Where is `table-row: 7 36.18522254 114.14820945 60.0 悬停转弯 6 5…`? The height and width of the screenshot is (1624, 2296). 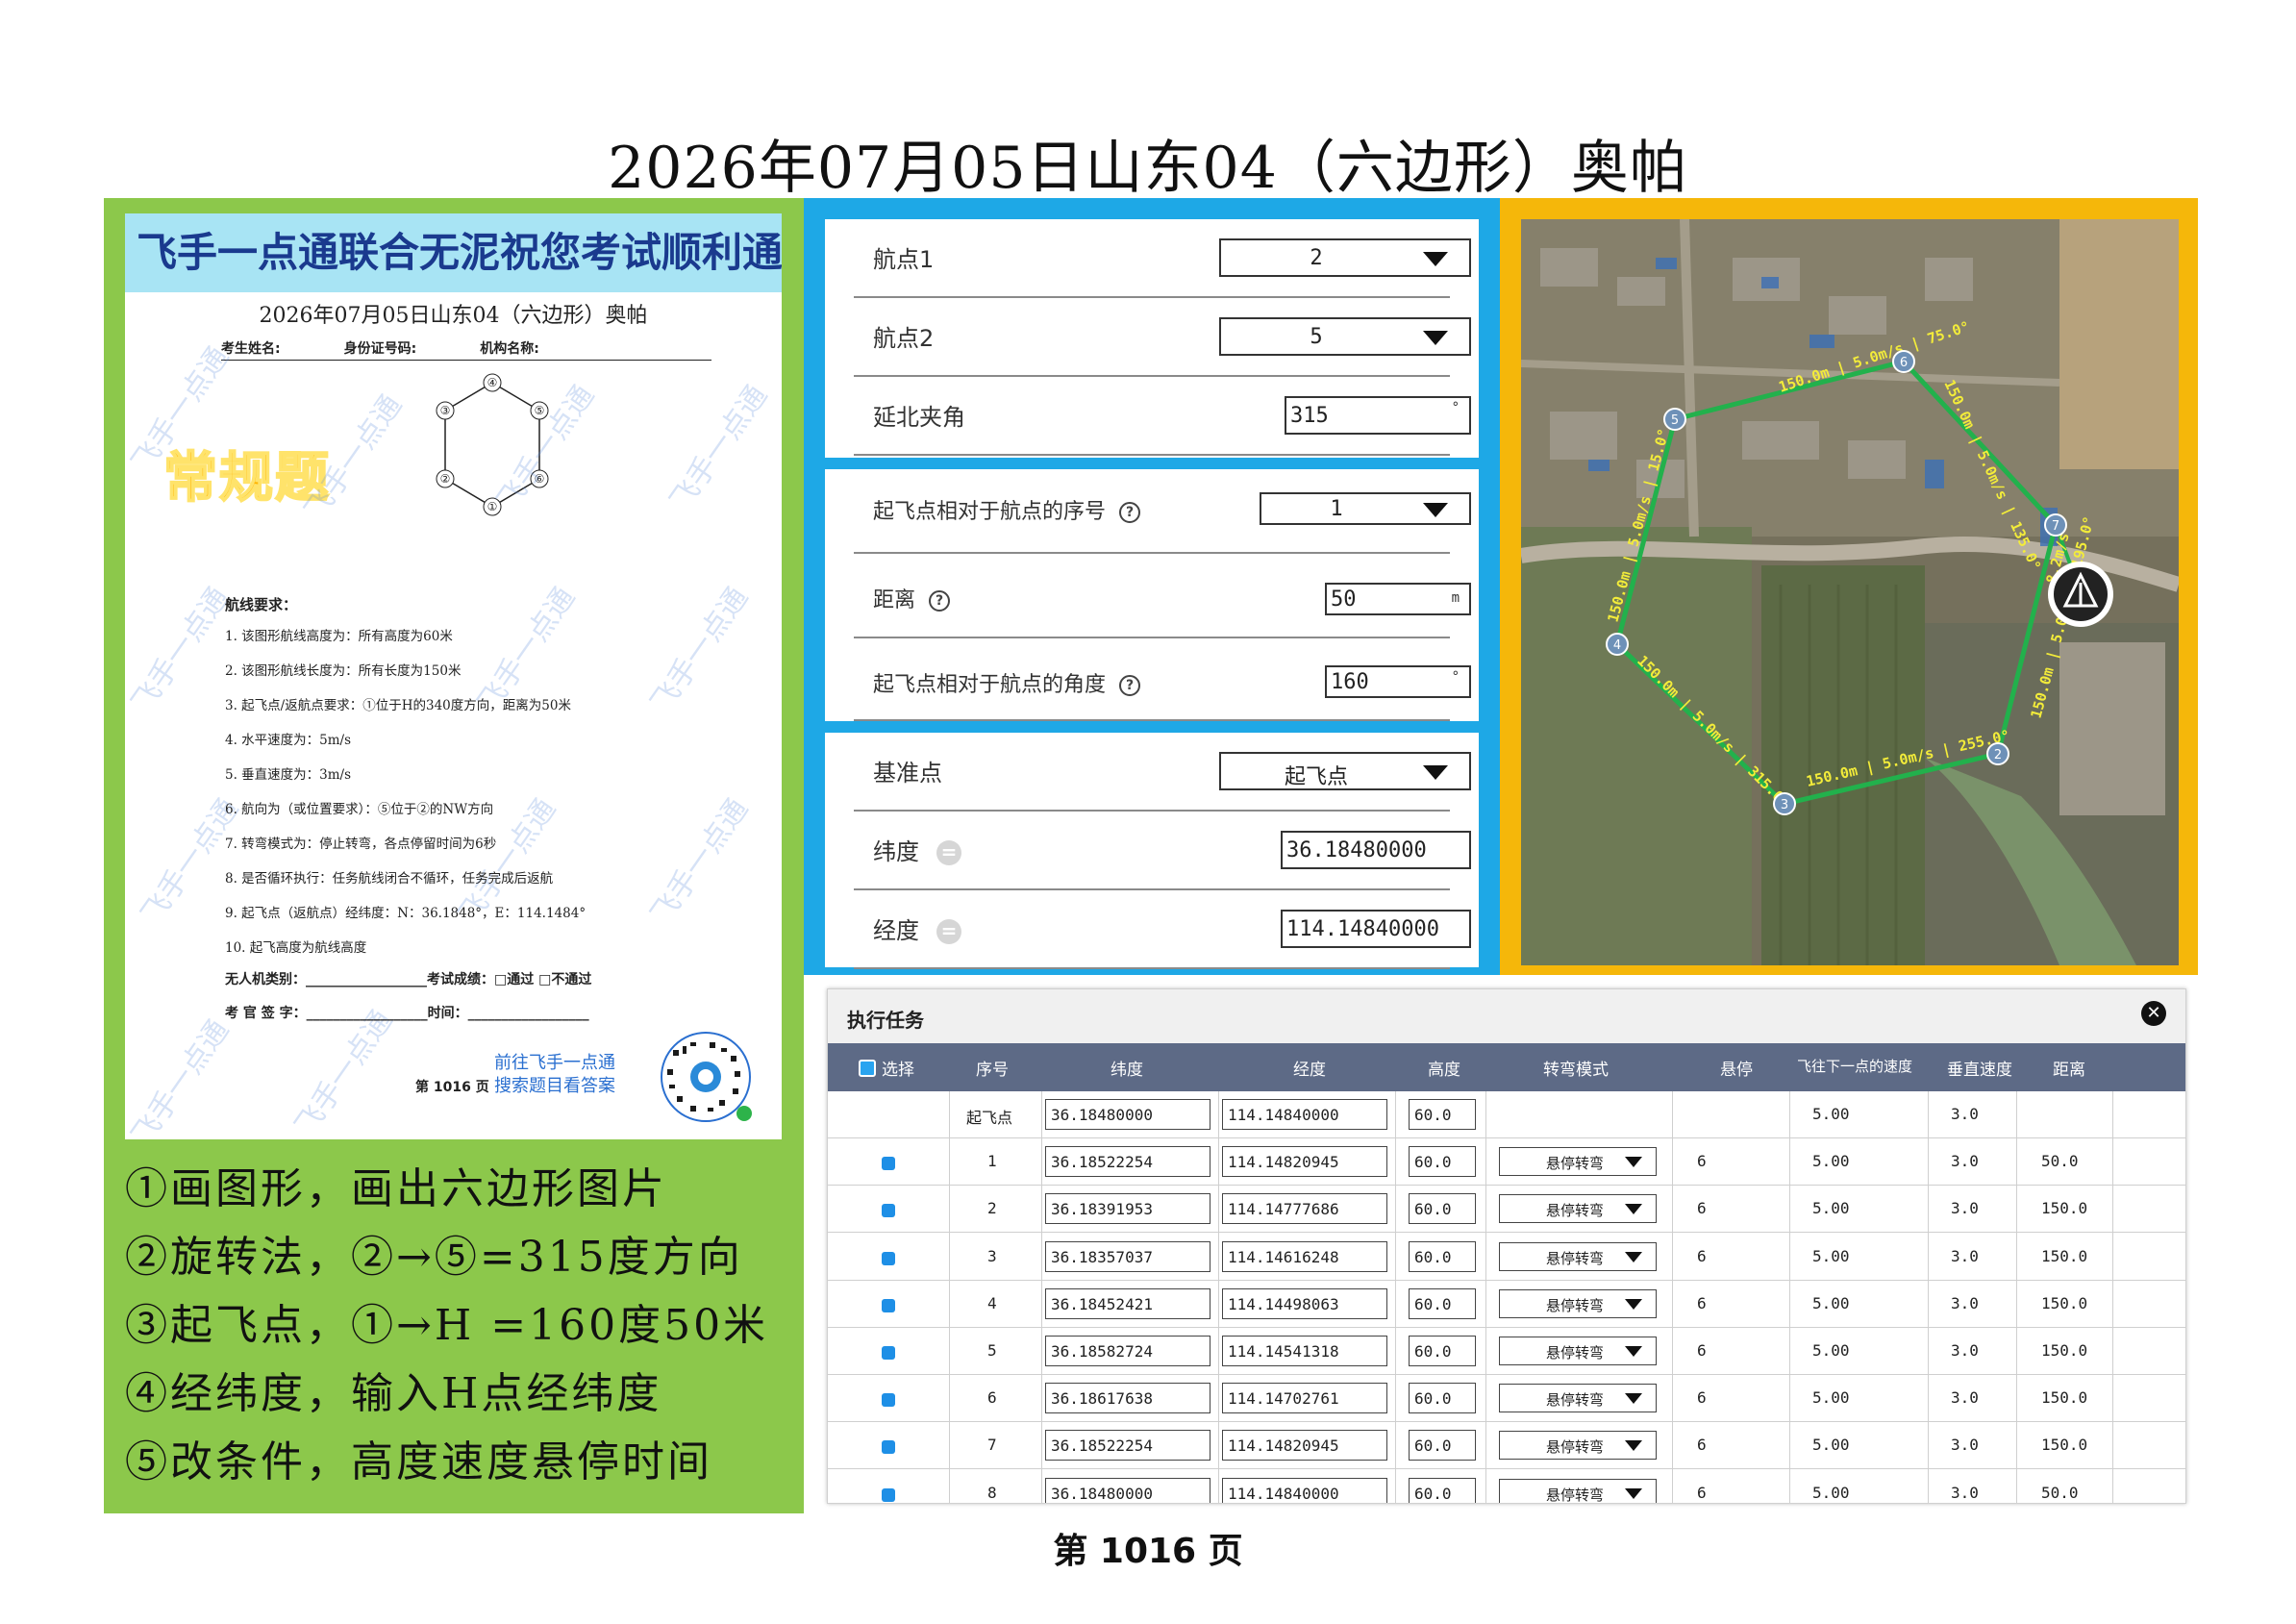 table-row: 7 36.18522254 114.14820945 60.0 悬停转弯 6 5… is located at coordinates (1506, 1446).